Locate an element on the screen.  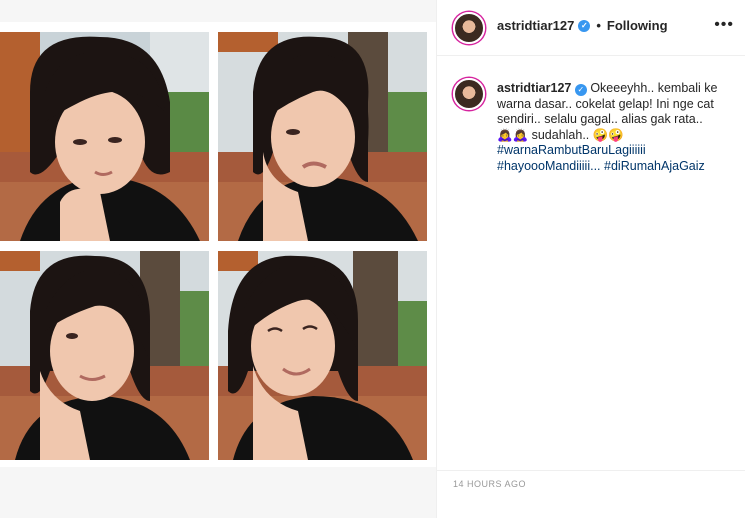
caption-text-2: 🙇‍♀️🙇‍♀️ sudahlah.. 🤪🤪 is located at coordinates (560, 134).